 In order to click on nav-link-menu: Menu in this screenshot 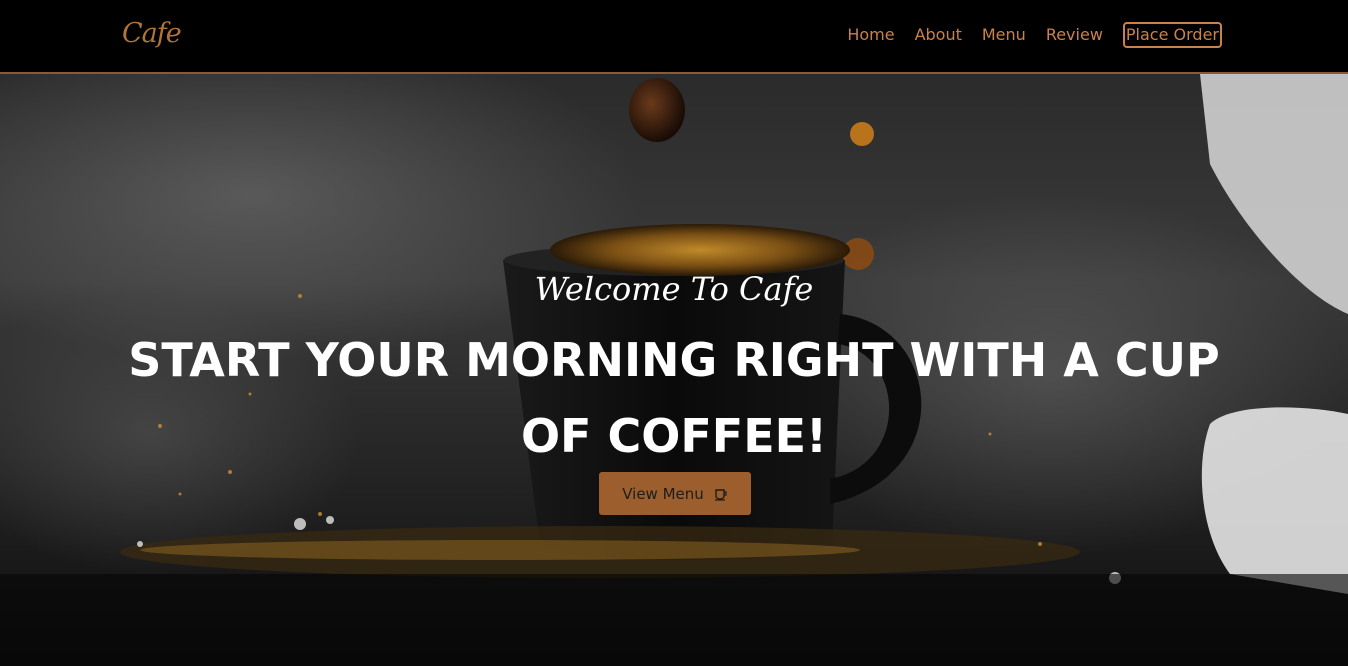, I will do `click(1004, 35)`.